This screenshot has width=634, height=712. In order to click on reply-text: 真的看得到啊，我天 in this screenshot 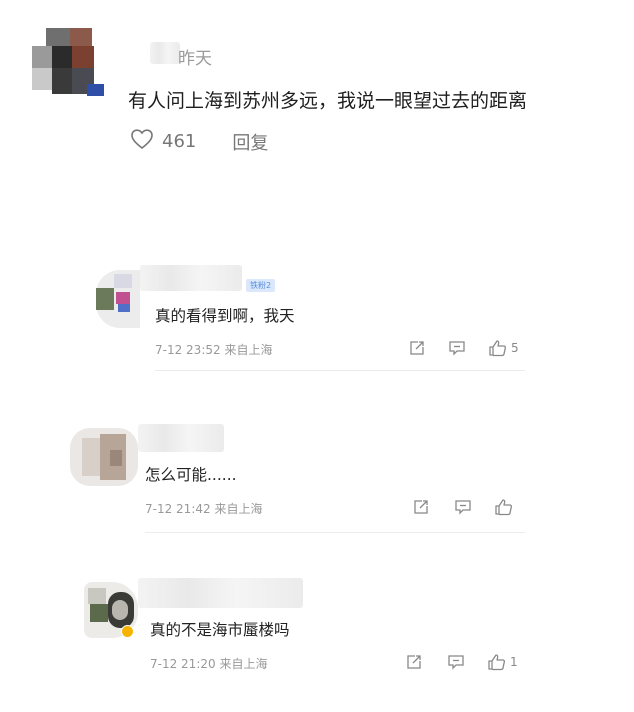, I will do `click(225, 316)`.